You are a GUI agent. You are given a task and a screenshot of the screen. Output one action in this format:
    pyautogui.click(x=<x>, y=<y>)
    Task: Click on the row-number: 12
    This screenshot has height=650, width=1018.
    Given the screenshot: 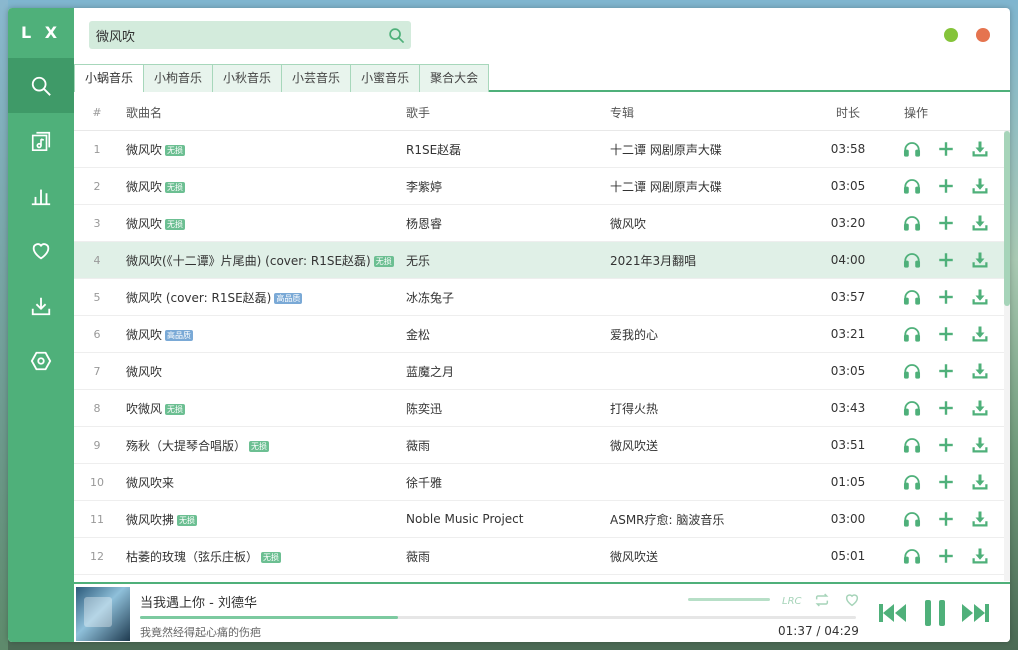 What is the action you would take?
    pyautogui.click(x=97, y=556)
    